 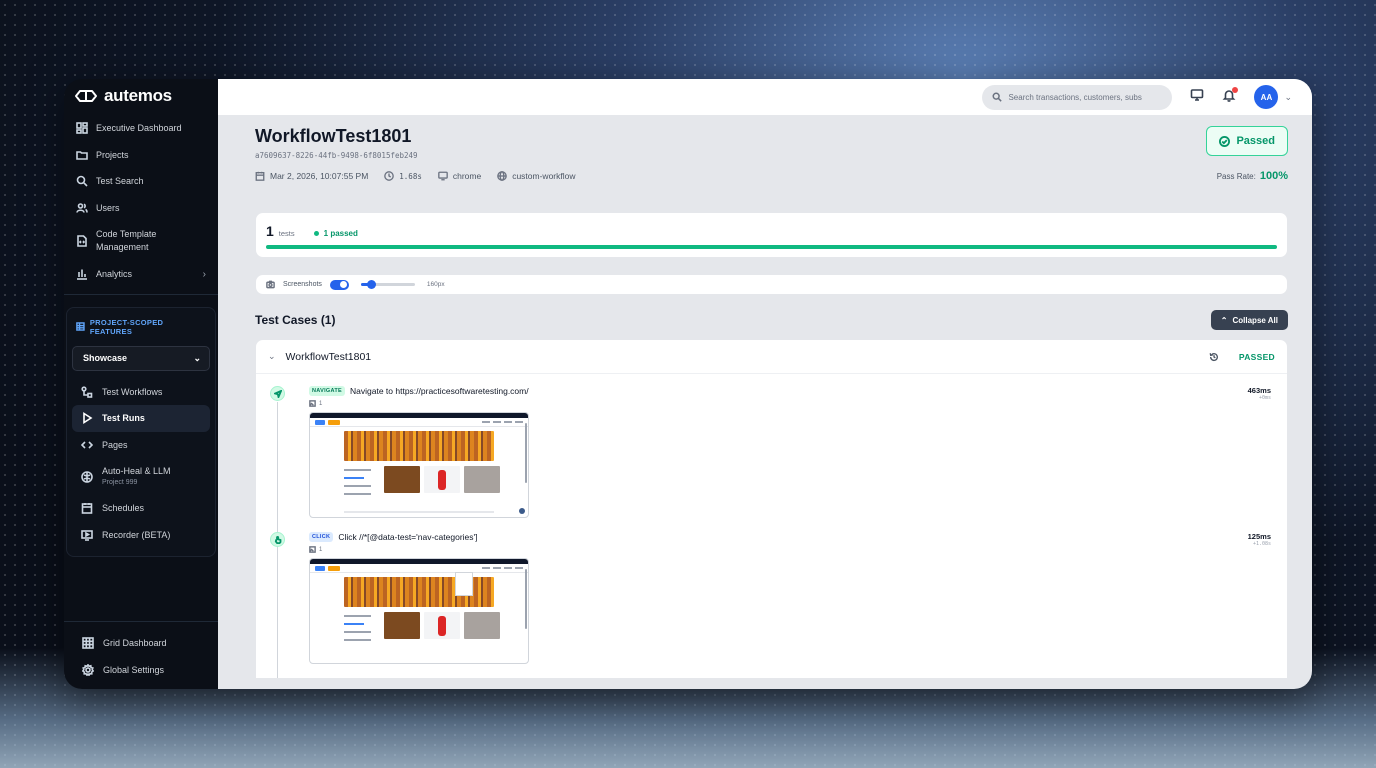 I want to click on run-id: a7609637-8226-44fb-9498-6f8015feb249, so click(x=336, y=155).